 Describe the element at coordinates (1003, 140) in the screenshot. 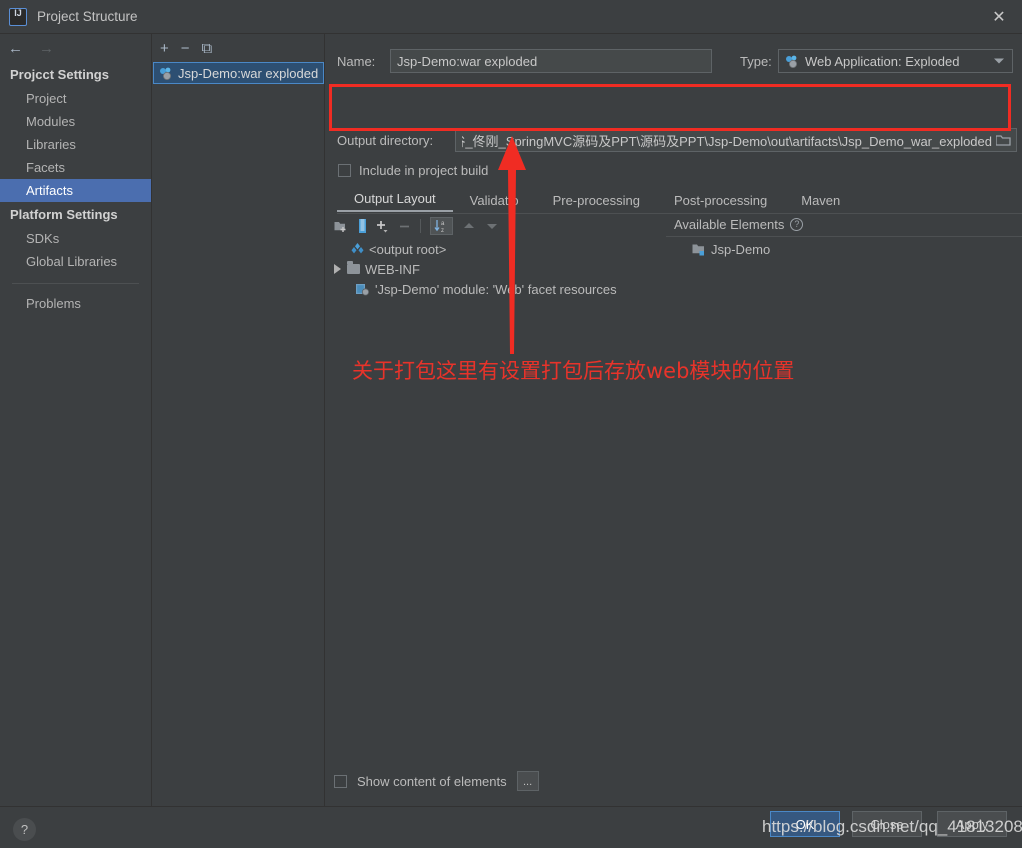

I see `folder-browse-icon` at that location.